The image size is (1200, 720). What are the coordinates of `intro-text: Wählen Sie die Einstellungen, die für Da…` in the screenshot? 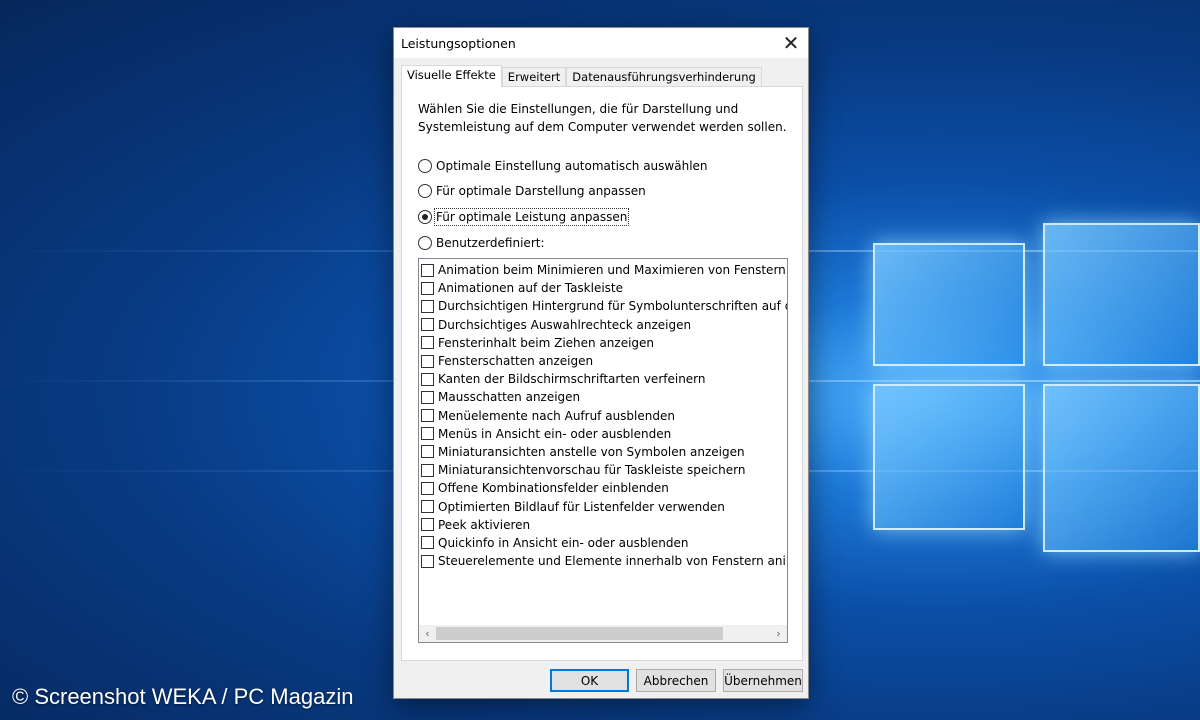 It's located at (602, 118).